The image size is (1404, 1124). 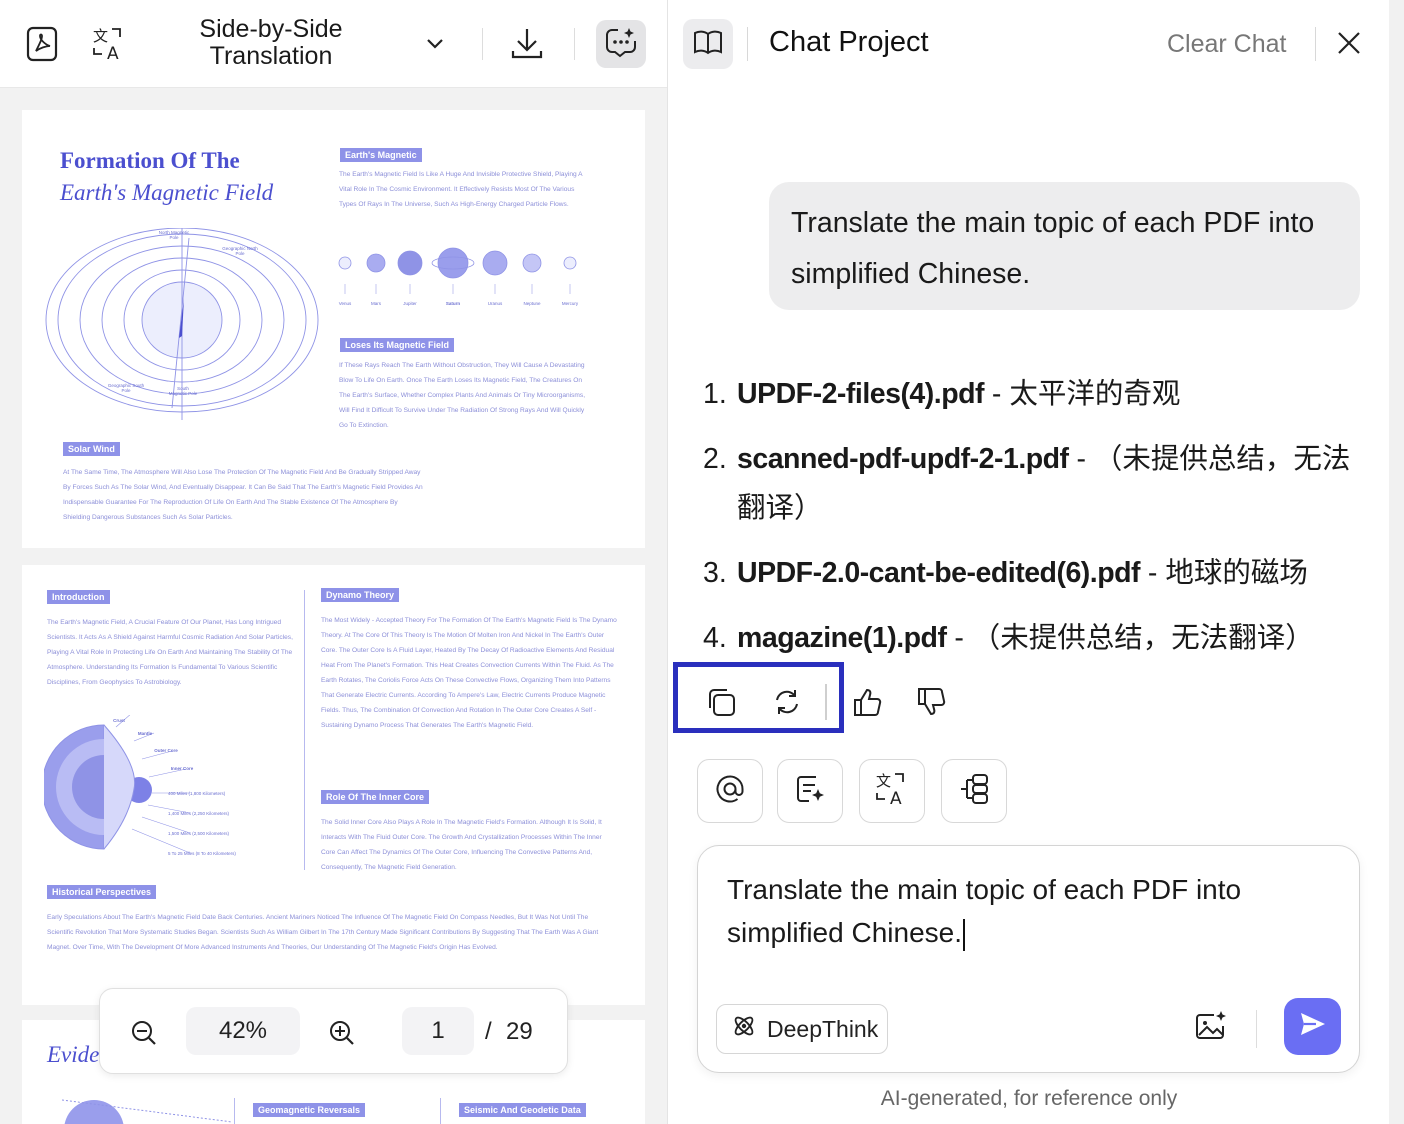 I want to click on chat-title: Chat Project, so click(x=849, y=42).